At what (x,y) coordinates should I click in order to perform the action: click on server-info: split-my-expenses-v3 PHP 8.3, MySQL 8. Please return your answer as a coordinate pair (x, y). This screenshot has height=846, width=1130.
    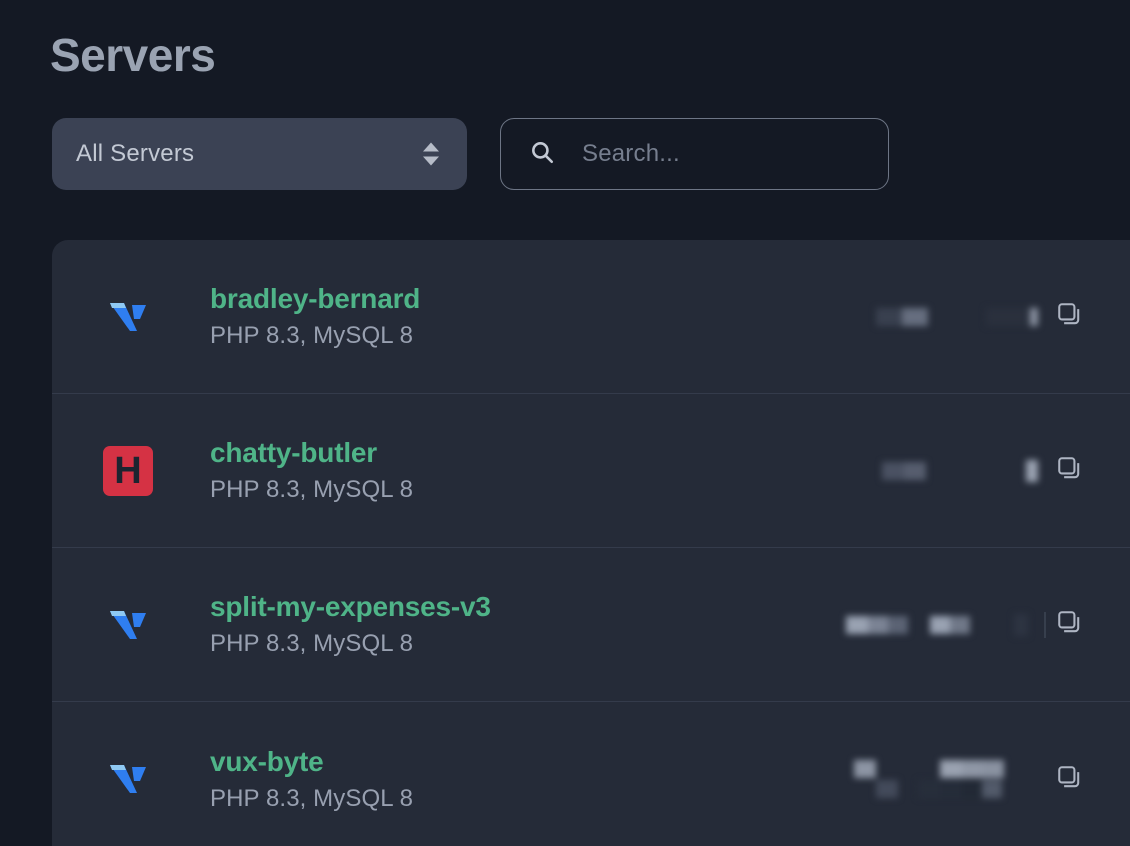
    Looking at the image, I should click on (350, 624).